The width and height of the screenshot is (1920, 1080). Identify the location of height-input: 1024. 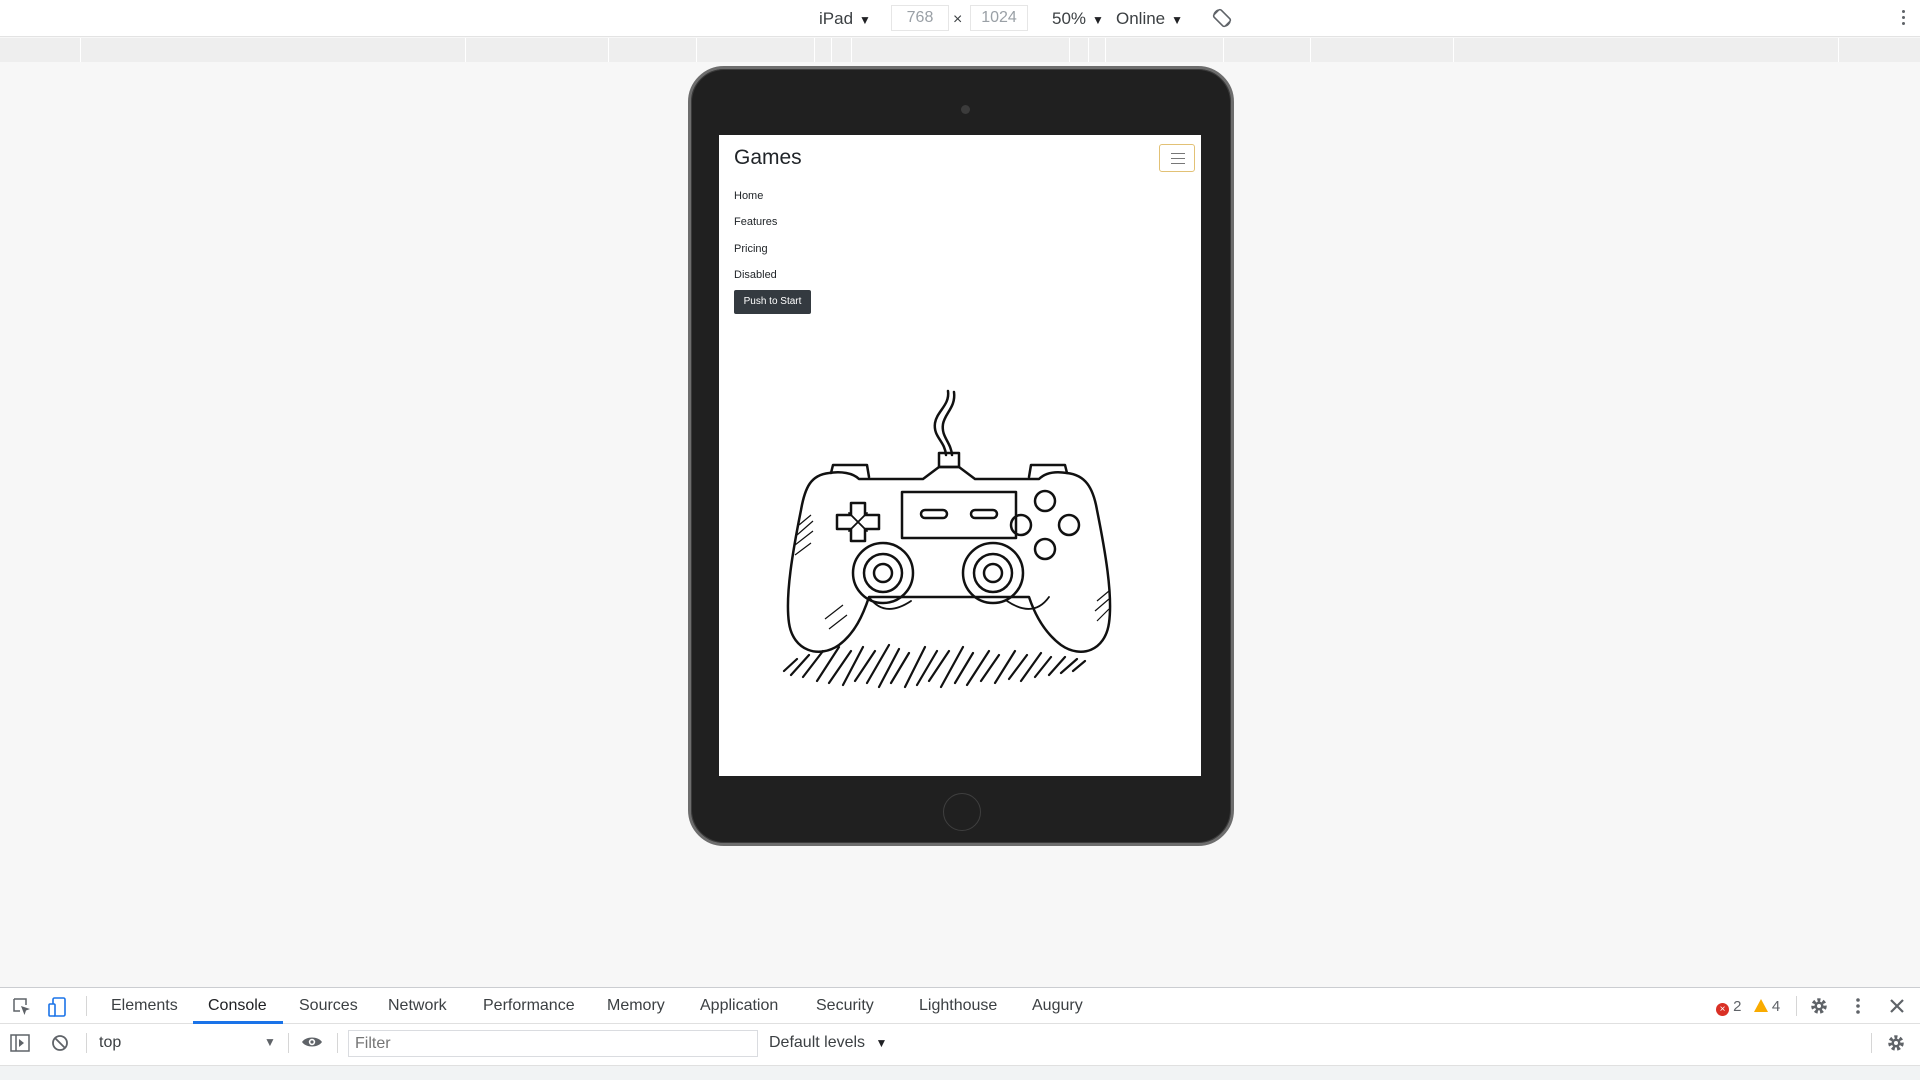
(999, 18).